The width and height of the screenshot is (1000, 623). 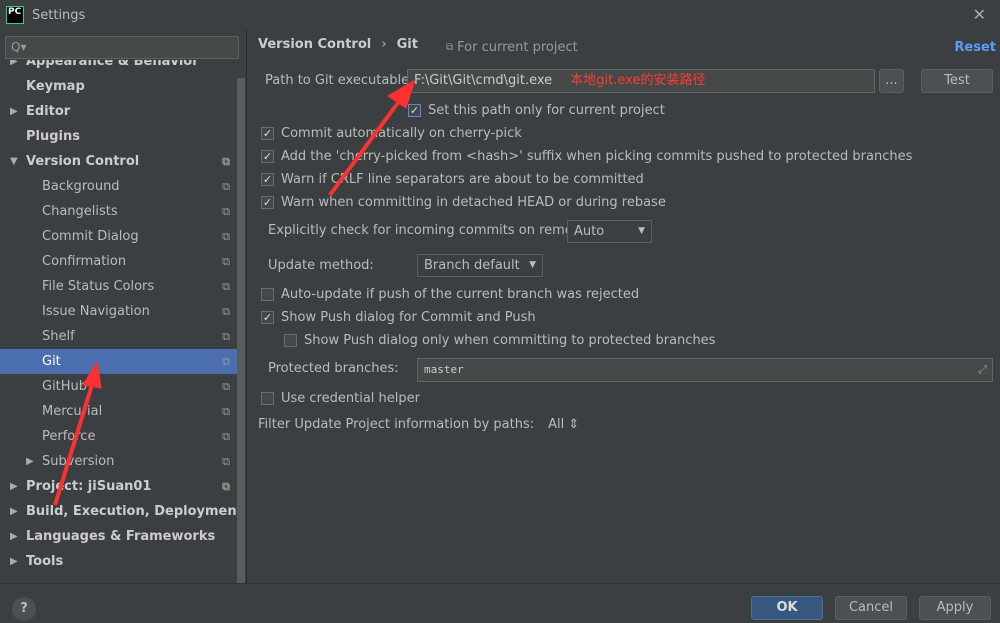 I want to click on help-button: ?, so click(x=24, y=609).